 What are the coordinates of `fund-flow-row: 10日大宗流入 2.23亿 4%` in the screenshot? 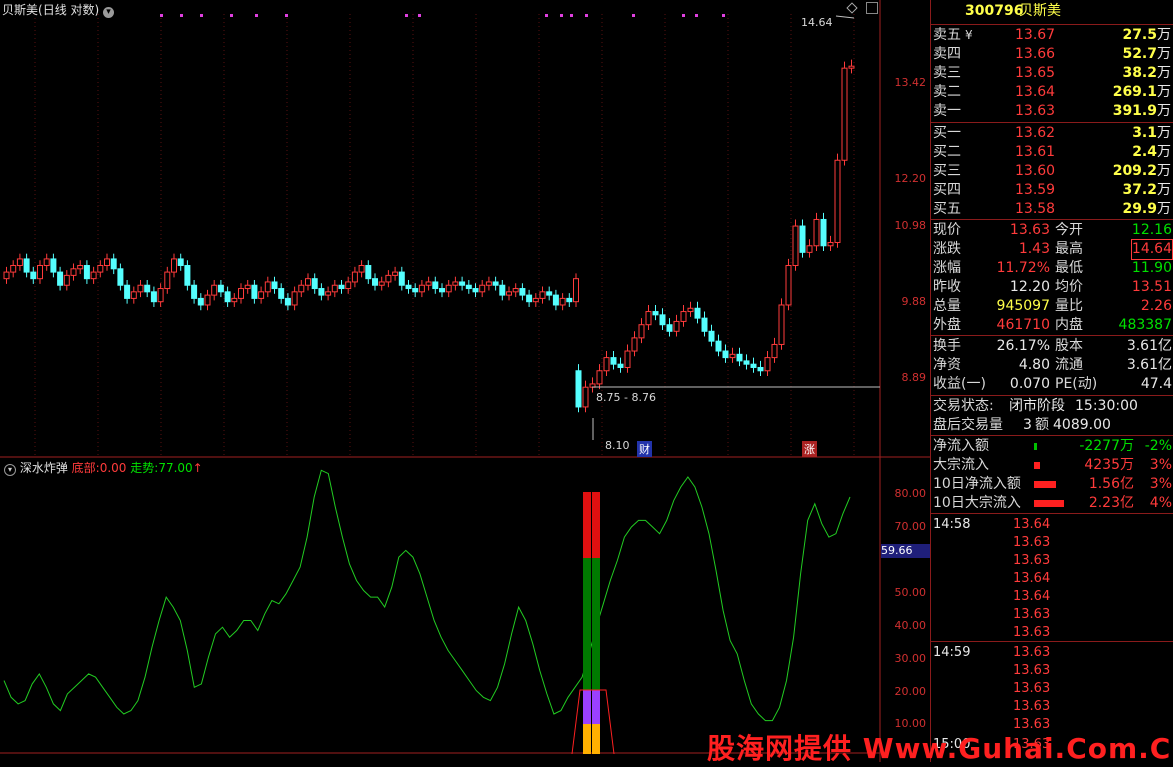 It's located at (1052, 503).